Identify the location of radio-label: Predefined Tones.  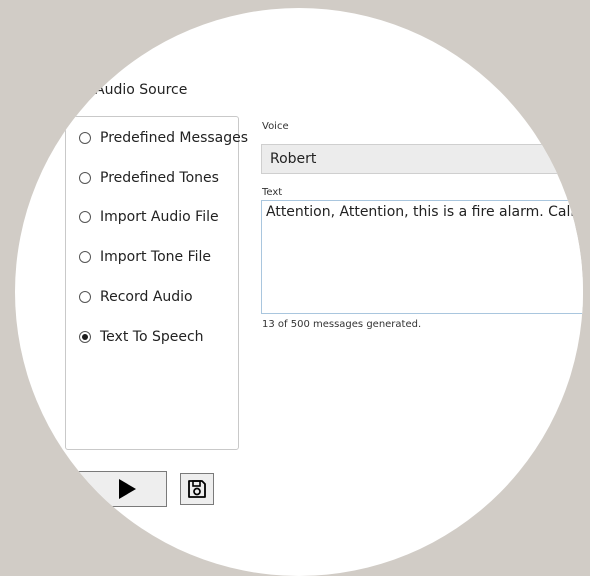
(159, 178).